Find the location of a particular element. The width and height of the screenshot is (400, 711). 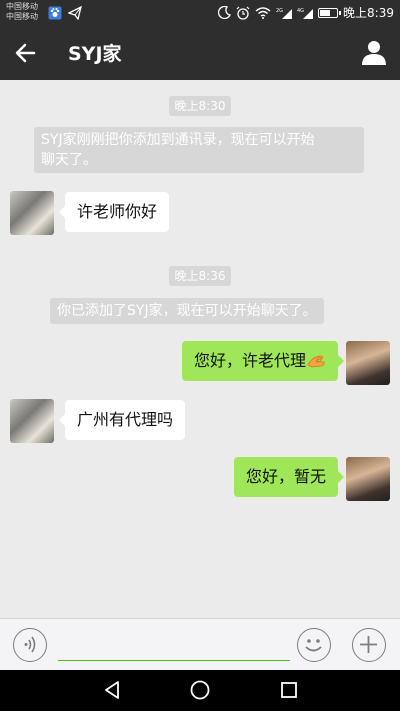

chat-info-button is located at coordinates (374, 52).